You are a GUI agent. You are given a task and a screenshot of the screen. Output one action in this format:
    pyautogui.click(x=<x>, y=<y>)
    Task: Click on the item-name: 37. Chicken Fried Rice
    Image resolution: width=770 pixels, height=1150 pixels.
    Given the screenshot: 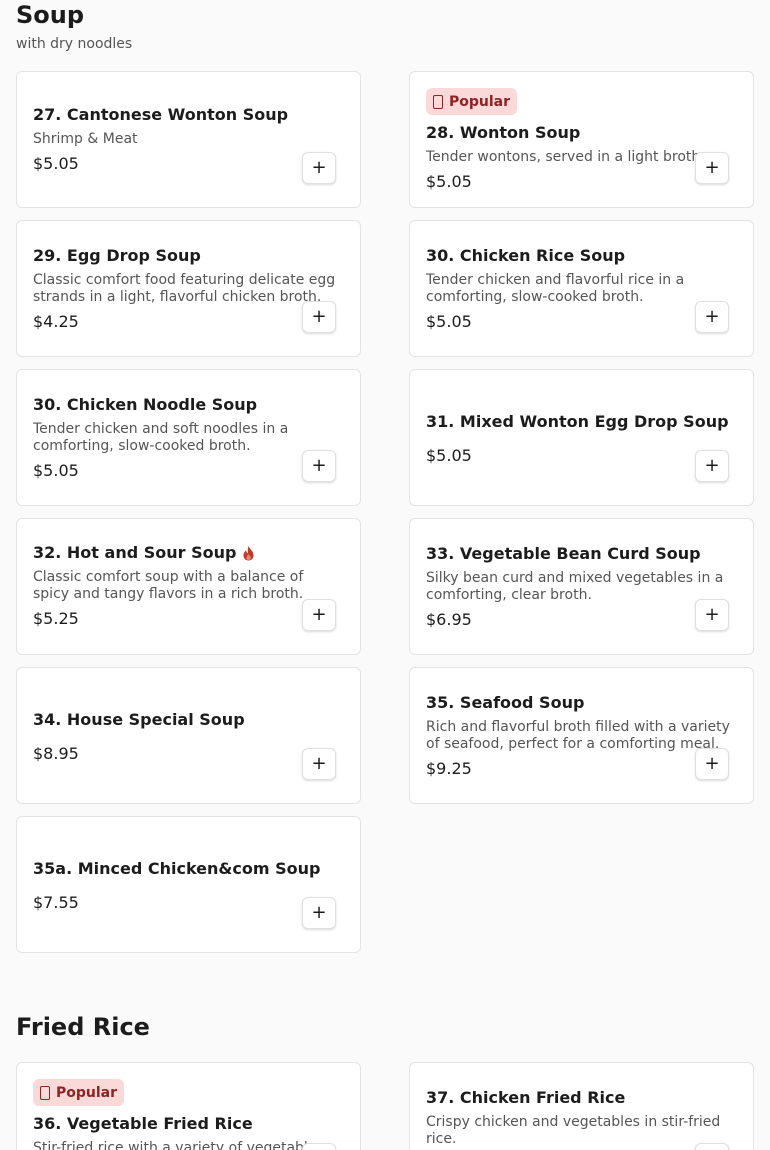 What is the action you would take?
    pyautogui.click(x=526, y=1097)
    